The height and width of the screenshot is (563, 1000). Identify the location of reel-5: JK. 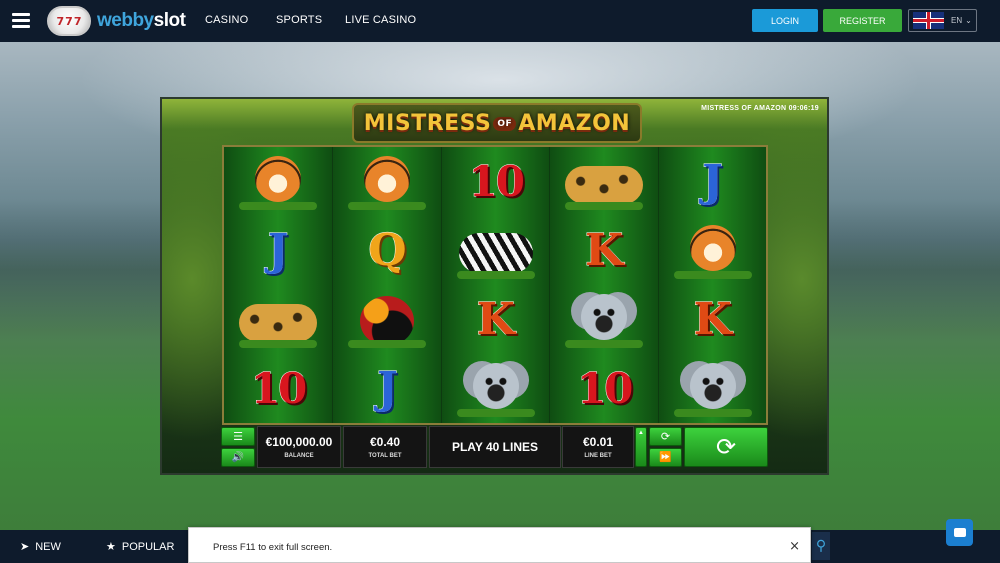
(712, 285).